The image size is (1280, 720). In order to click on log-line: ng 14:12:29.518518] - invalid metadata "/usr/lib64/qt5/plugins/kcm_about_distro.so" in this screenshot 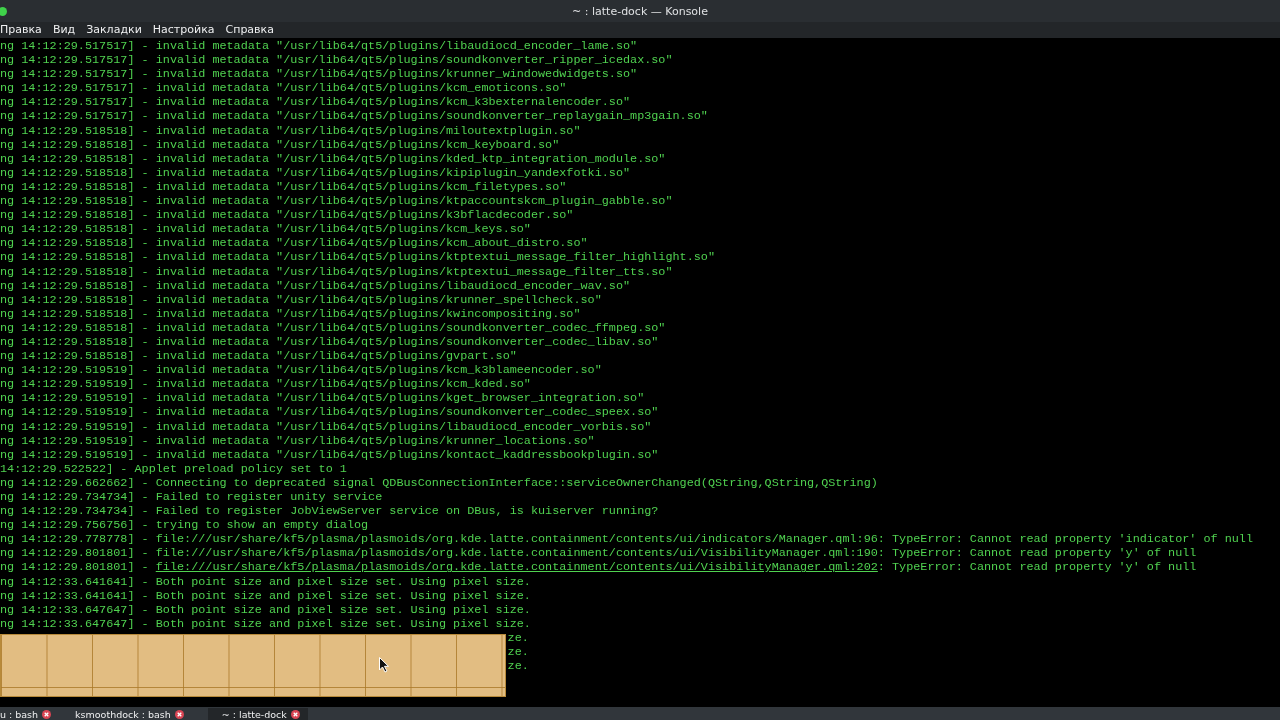, I will do `click(294, 243)`.